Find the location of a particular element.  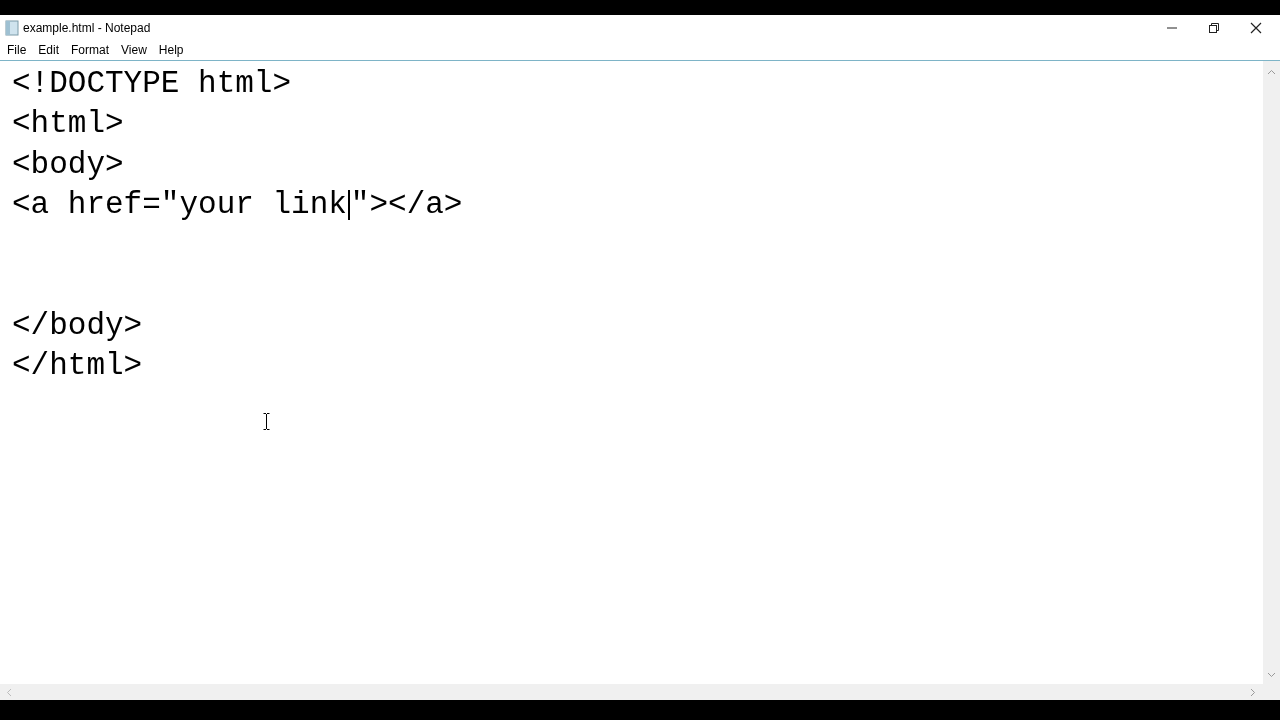

ibeam-pointer-icon is located at coordinates (266, 421).